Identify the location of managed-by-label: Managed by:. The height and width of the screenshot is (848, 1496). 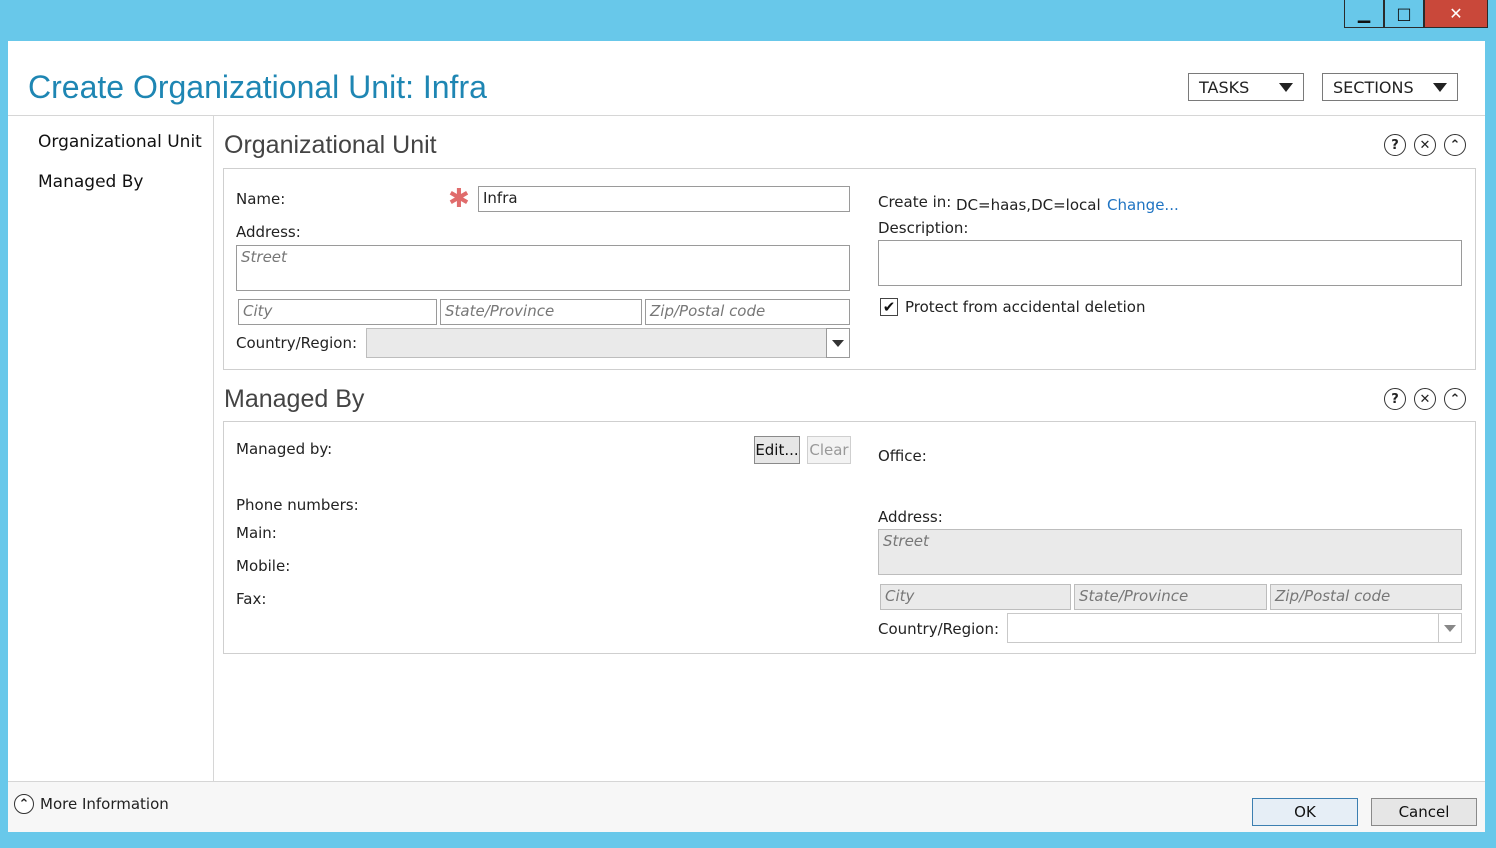
(284, 449).